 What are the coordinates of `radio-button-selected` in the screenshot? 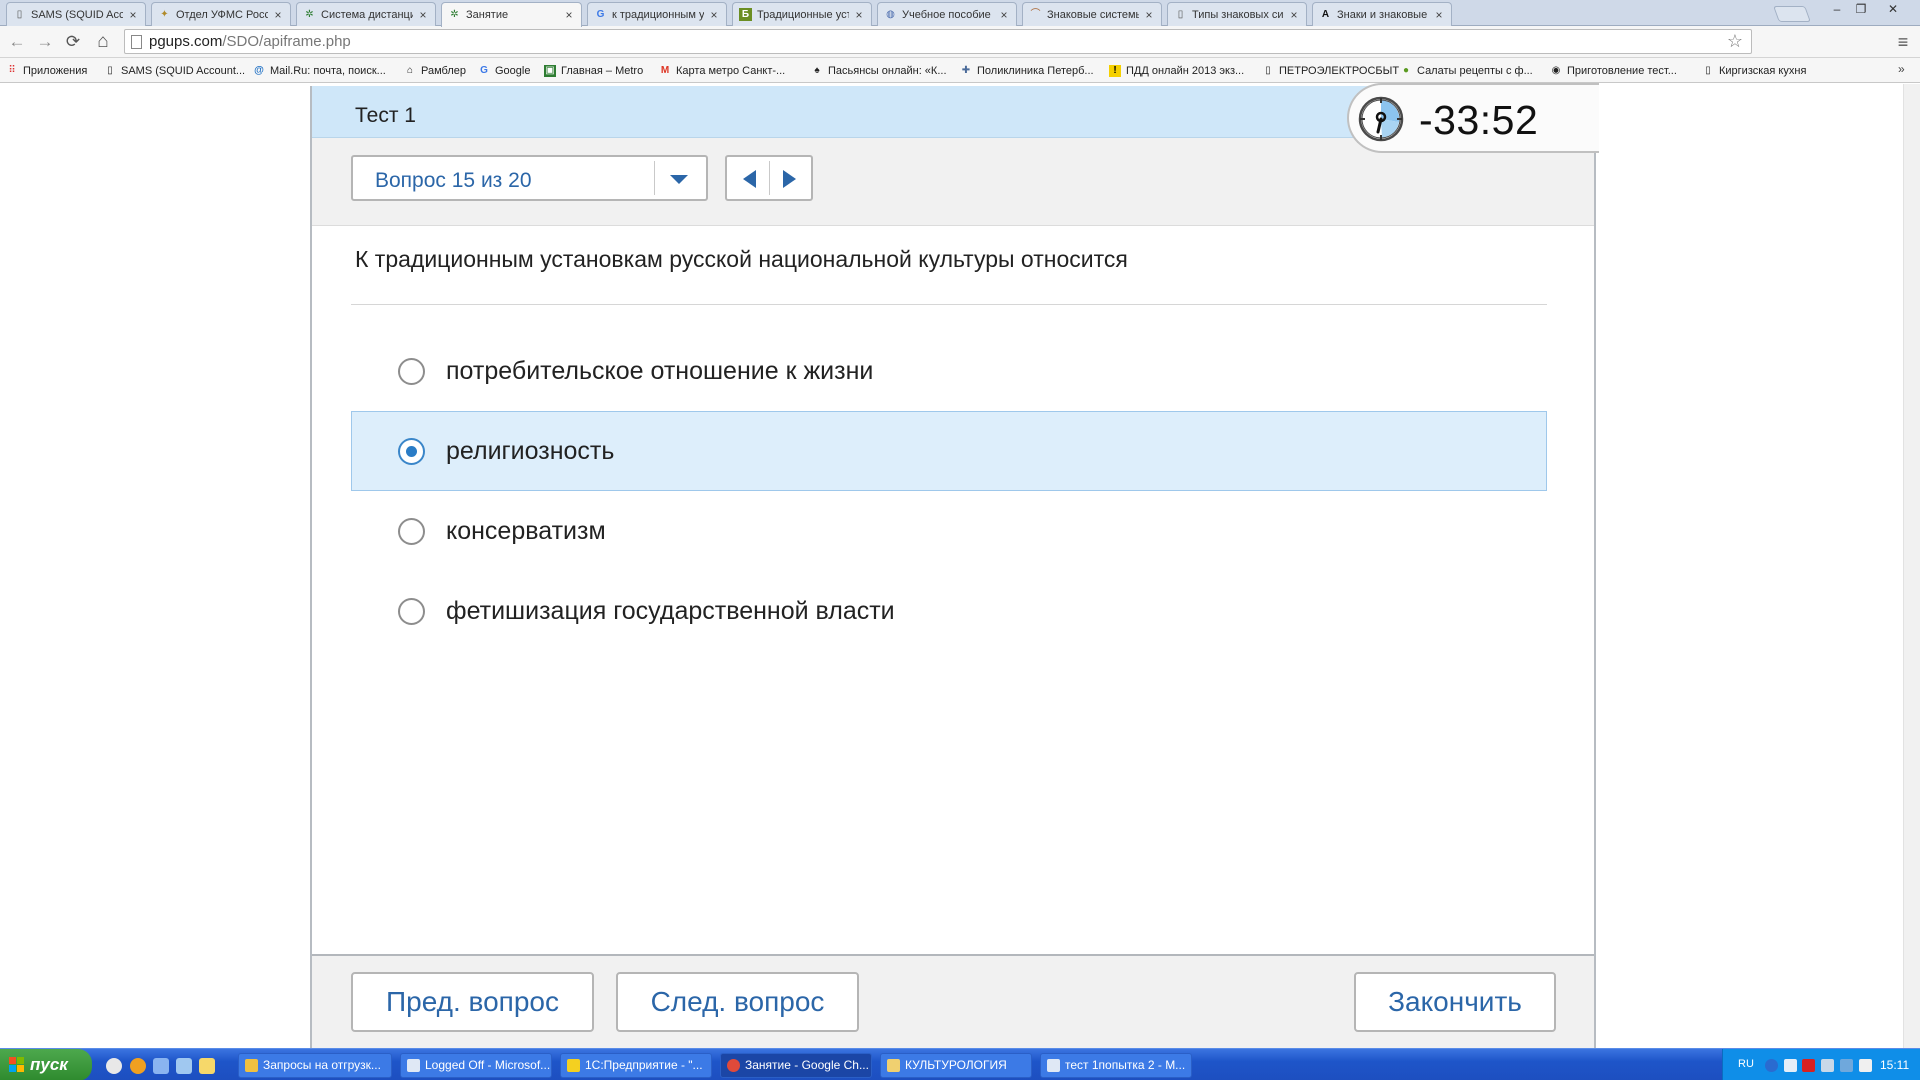 It's located at (411, 451).